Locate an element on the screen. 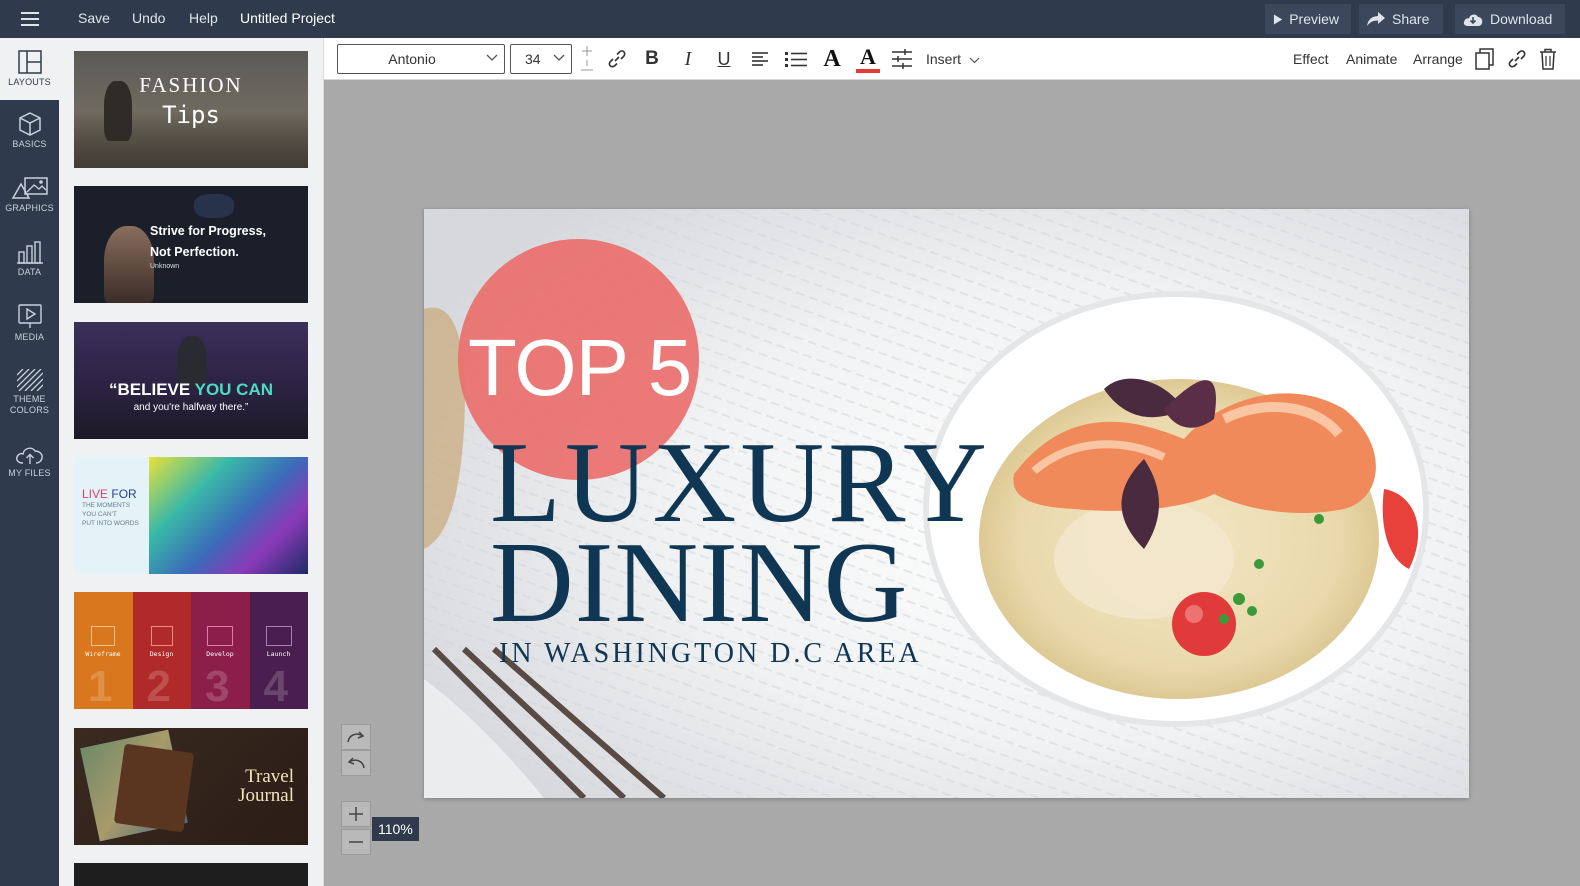 Image resolution: width=1580 pixels, height=886 pixels. thumb-moments: THE MOMENTS YOU CAN'T PUT INTO WORDS is located at coordinates (110, 514).